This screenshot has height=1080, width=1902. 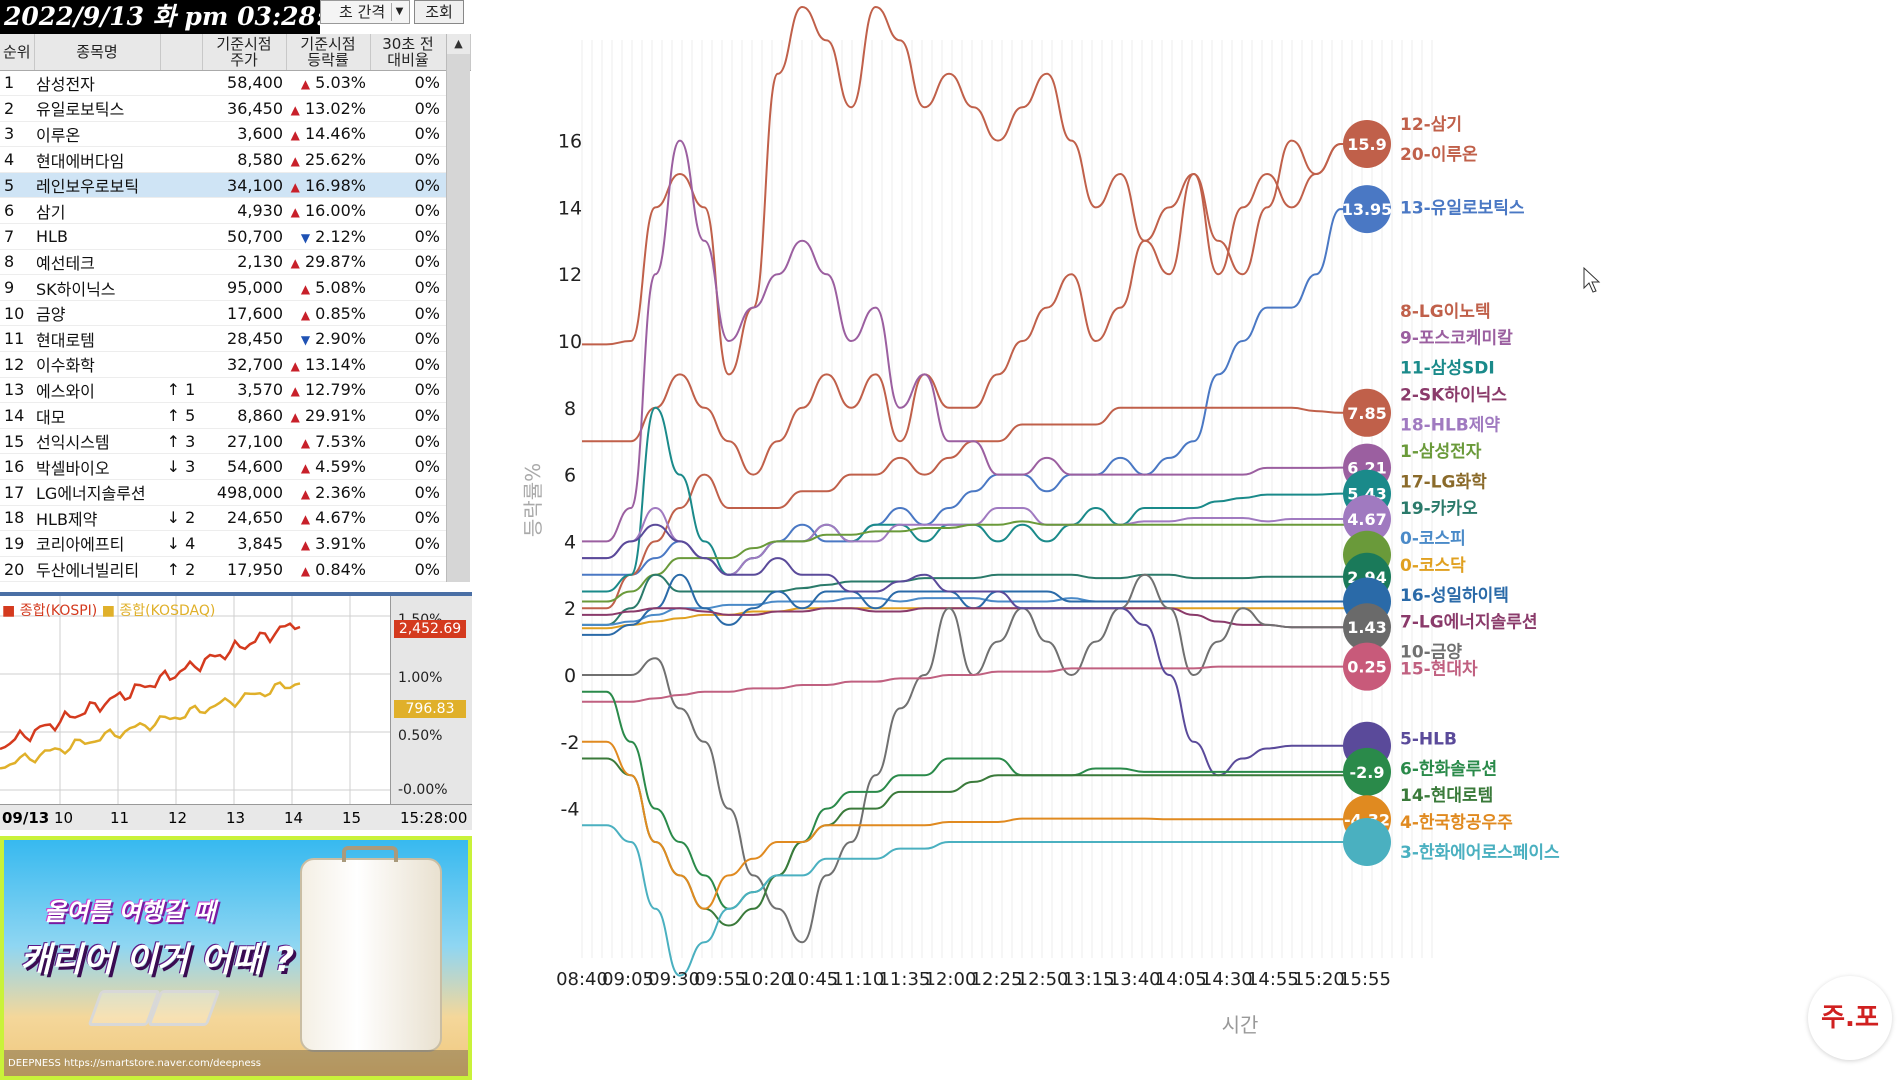 I want to click on col-name: 종목명, so click(x=97, y=52).